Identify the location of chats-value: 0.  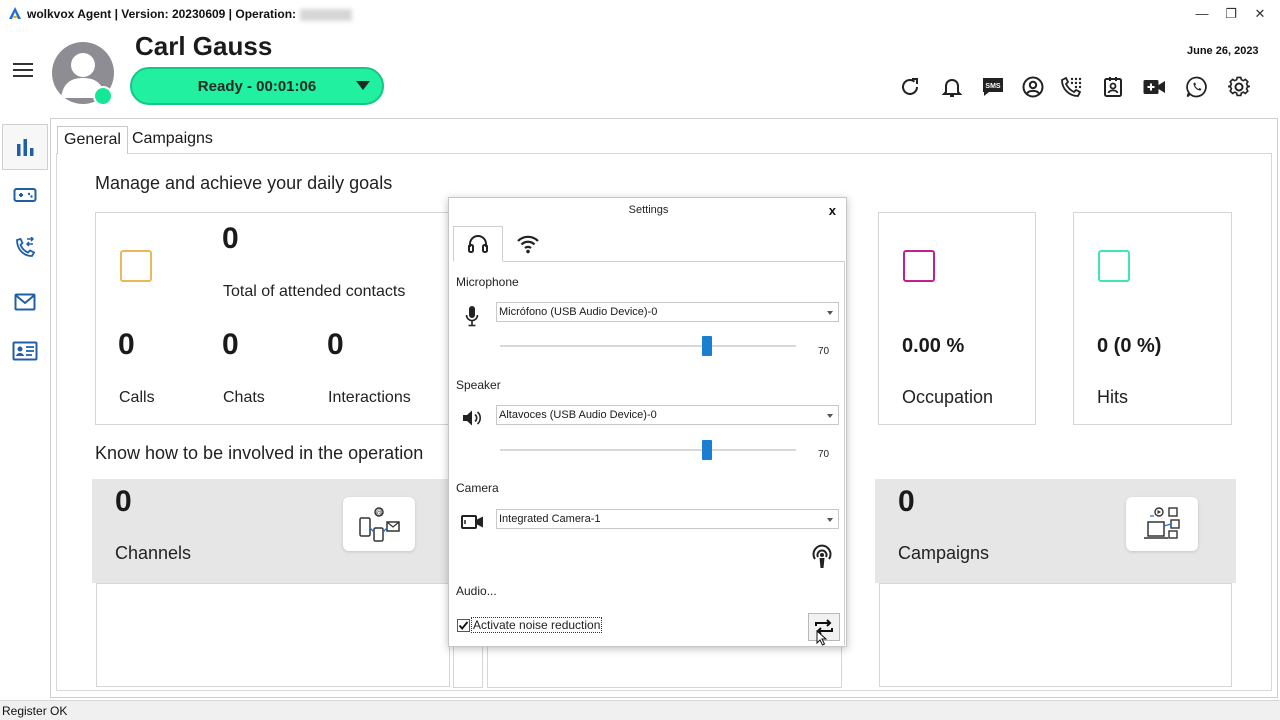
(230, 344).